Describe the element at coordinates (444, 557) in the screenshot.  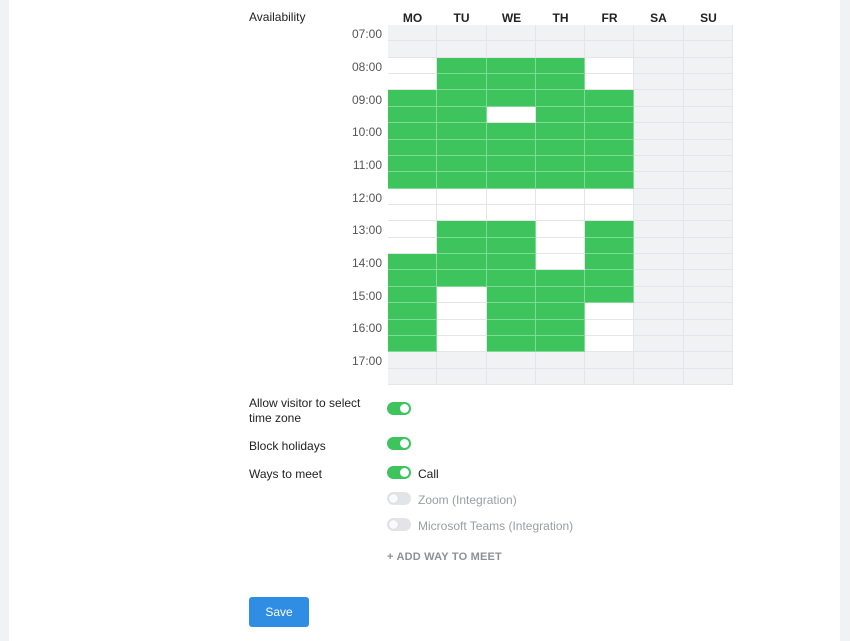
I see `add-way-to-meet-link: + ADD WAY TO MEET` at that location.